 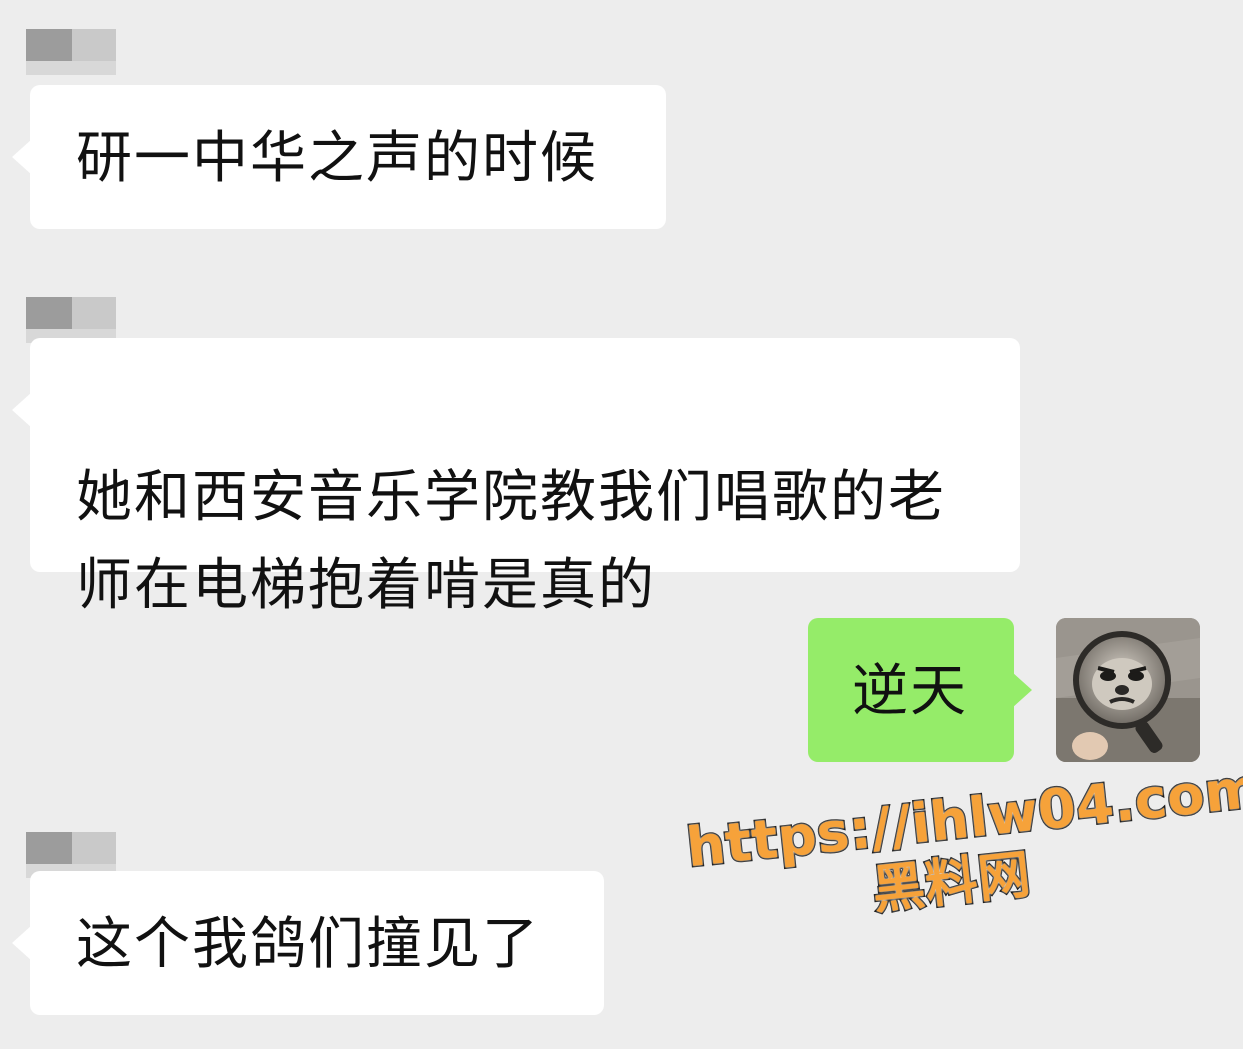 I want to click on message-text: 她和西安音乐学院教我们唱歌的老 师在电梯抱着啃是真的, so click(x=511, y=541).